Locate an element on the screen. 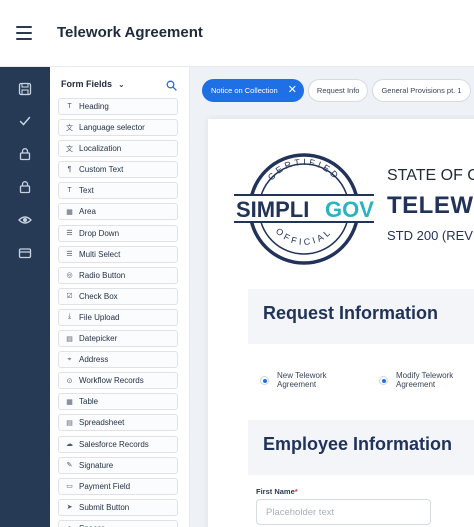 The image size is (474, 527). field-item-salesforce-records: ☁ Salesforce Records is located at coordinates (118, 444).